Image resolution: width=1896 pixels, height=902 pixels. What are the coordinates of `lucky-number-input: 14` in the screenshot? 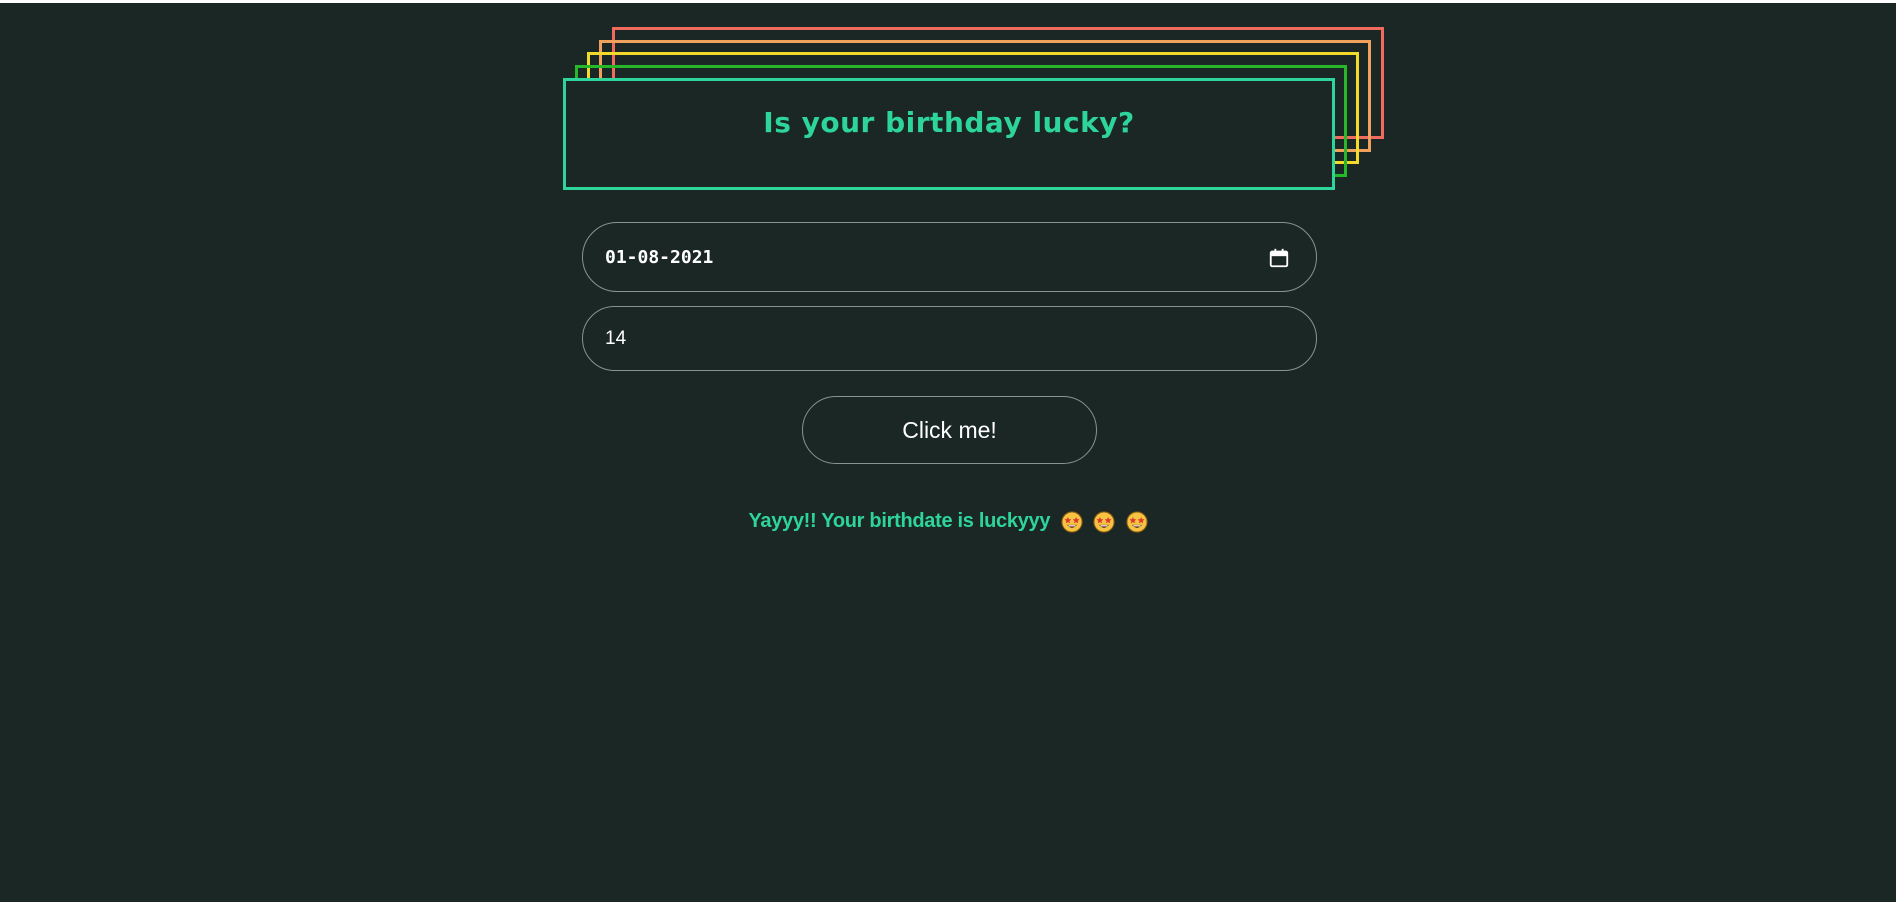 It's located at (949, 338).